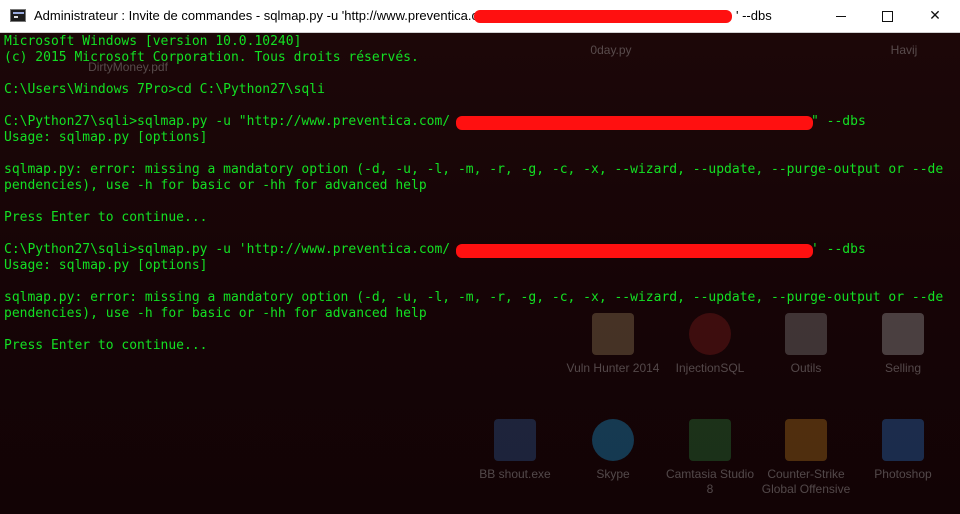  Describe the element at coordinates (806, 368) in the screenshot. I see `desktop-icon-label: Outils` at that location.